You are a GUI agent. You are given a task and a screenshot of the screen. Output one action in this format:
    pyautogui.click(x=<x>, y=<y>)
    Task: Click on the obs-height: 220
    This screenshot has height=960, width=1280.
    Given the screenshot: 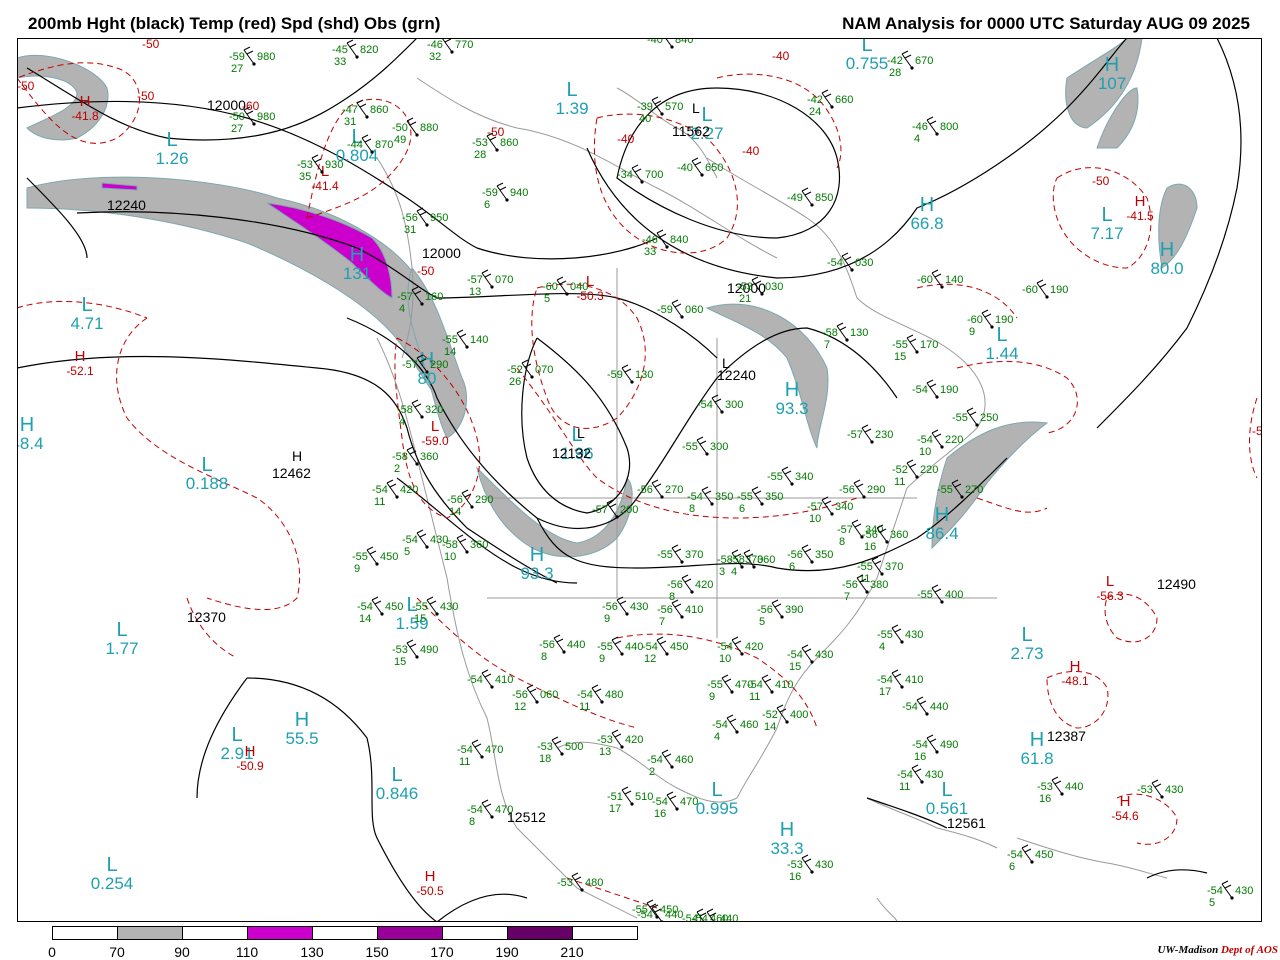 What is the action you would take?
    pyautogui.click(x=929, y=470)
    